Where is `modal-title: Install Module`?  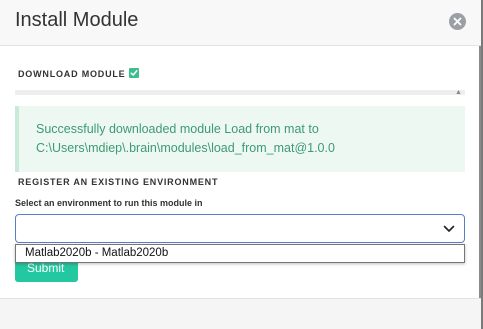 modal-title: Install Module is located at coordinates (77, 20).